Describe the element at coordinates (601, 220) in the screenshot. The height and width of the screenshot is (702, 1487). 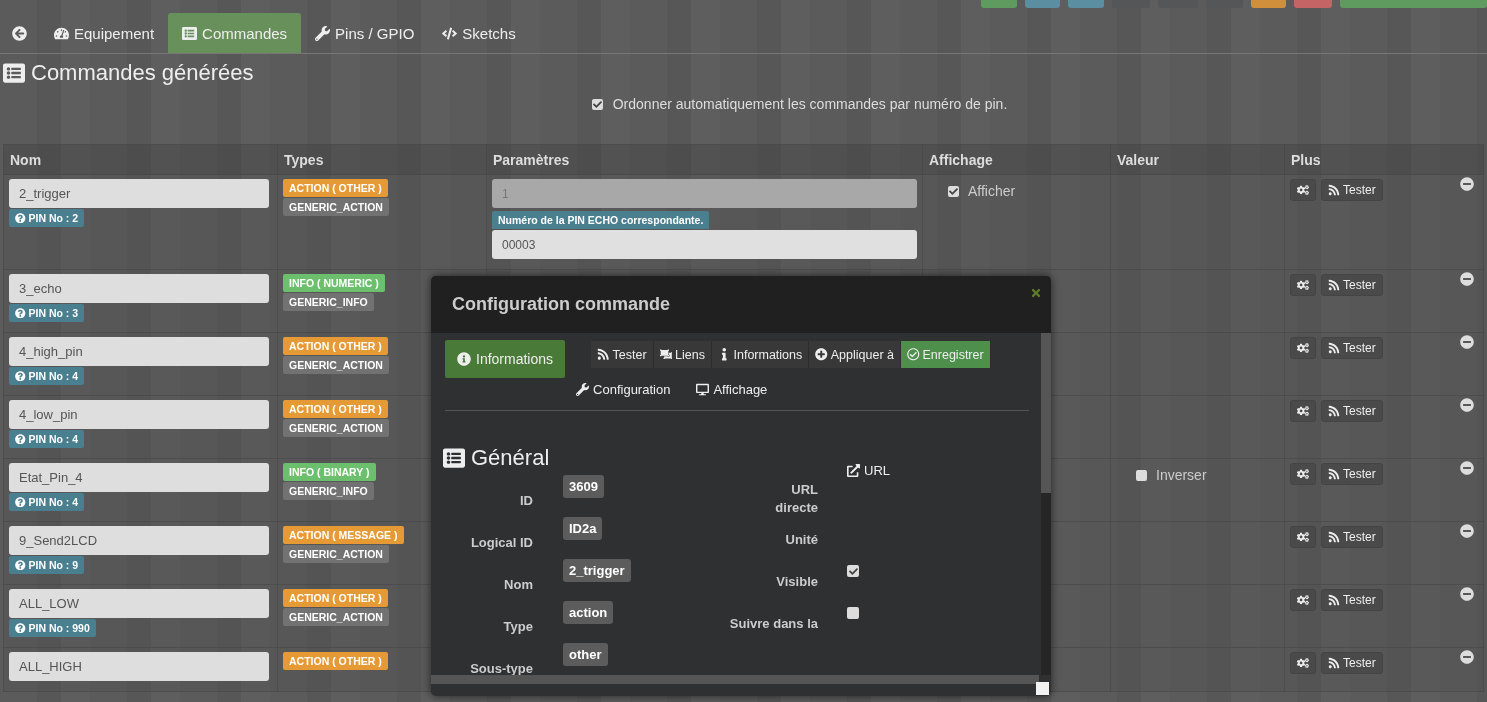
I see `help-label: Numéro de la PIN ECHO correspondante.` at that location.